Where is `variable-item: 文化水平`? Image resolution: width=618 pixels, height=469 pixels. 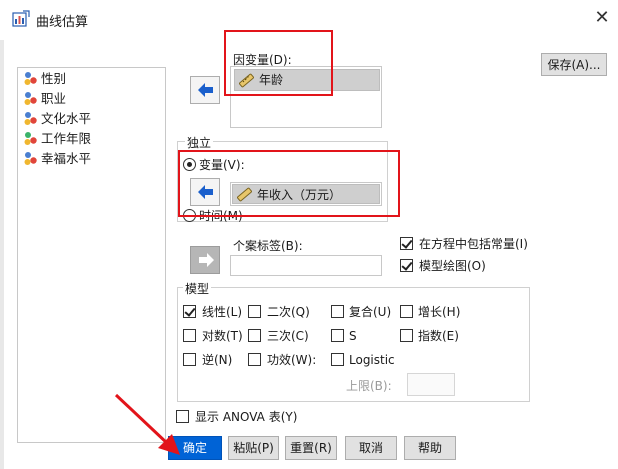 variable-item: 文化水平 is located at coordinates (57, 119).